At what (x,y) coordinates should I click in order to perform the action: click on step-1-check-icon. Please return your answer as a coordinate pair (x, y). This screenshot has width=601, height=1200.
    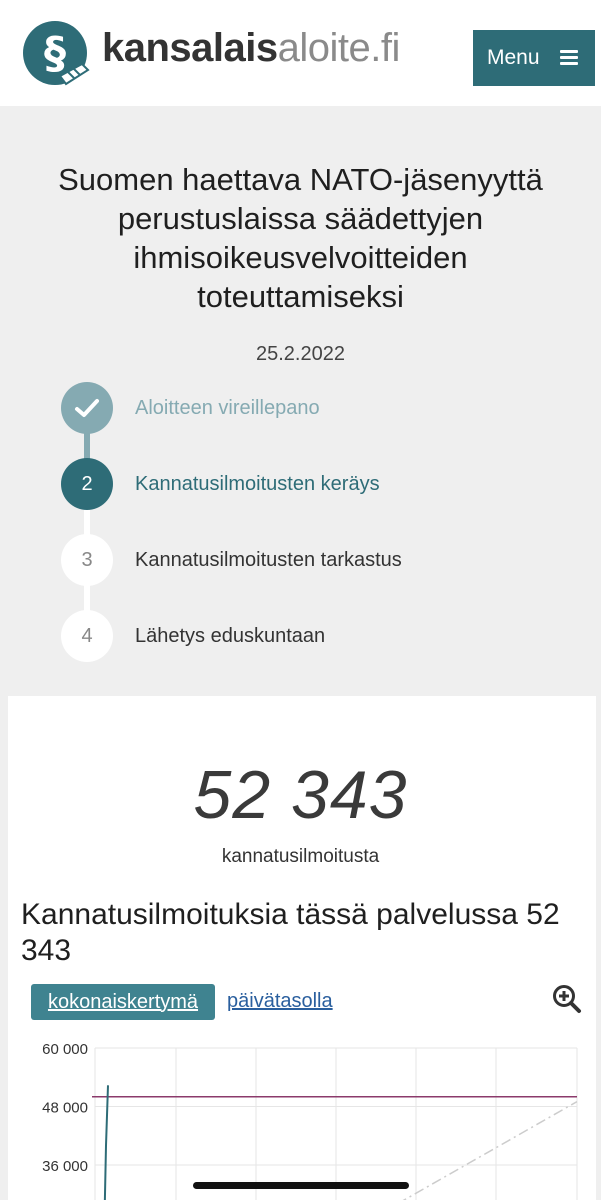
    Looking at the image, I should click on (87, 408).